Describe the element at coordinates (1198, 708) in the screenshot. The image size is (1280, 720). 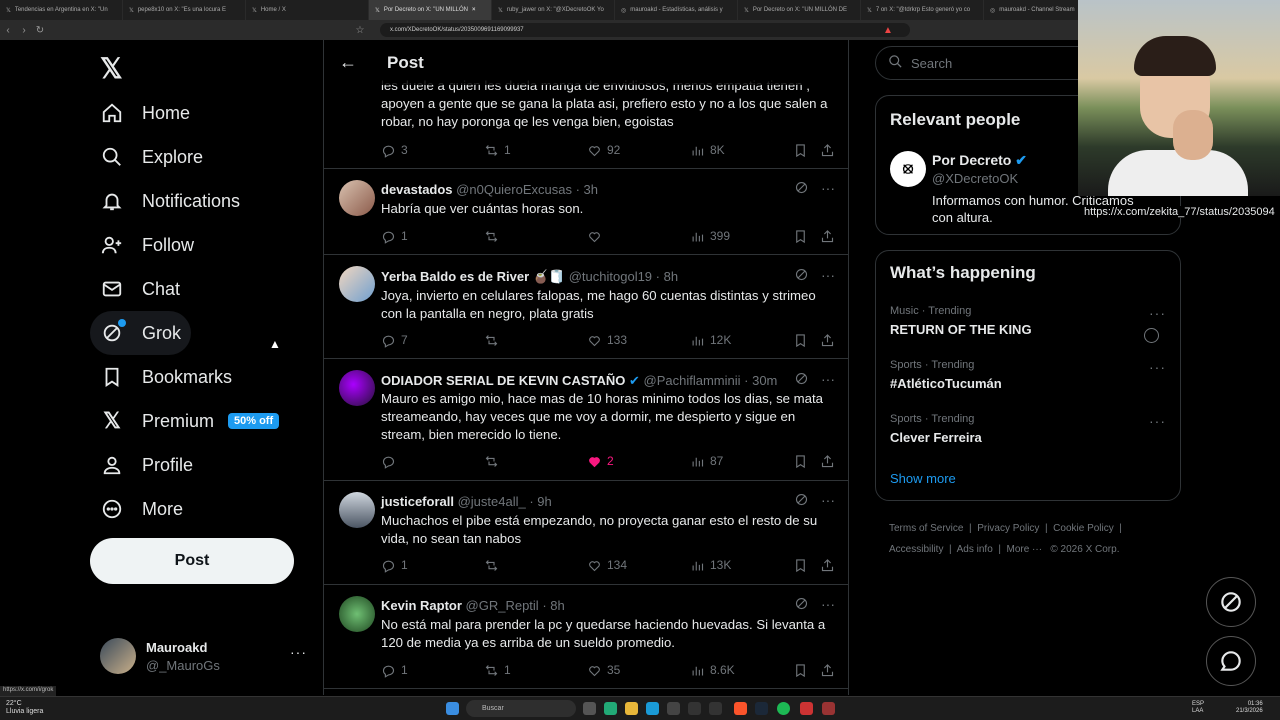
I see `language-indicator: ESP LAA` at that location.